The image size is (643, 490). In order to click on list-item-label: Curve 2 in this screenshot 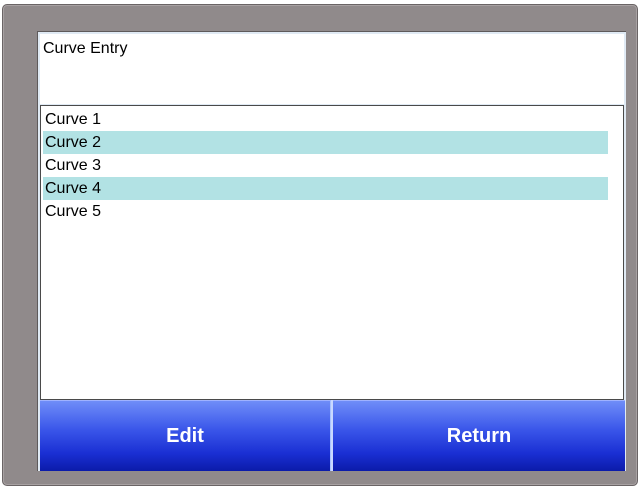, I will do `click(73, 142)`.